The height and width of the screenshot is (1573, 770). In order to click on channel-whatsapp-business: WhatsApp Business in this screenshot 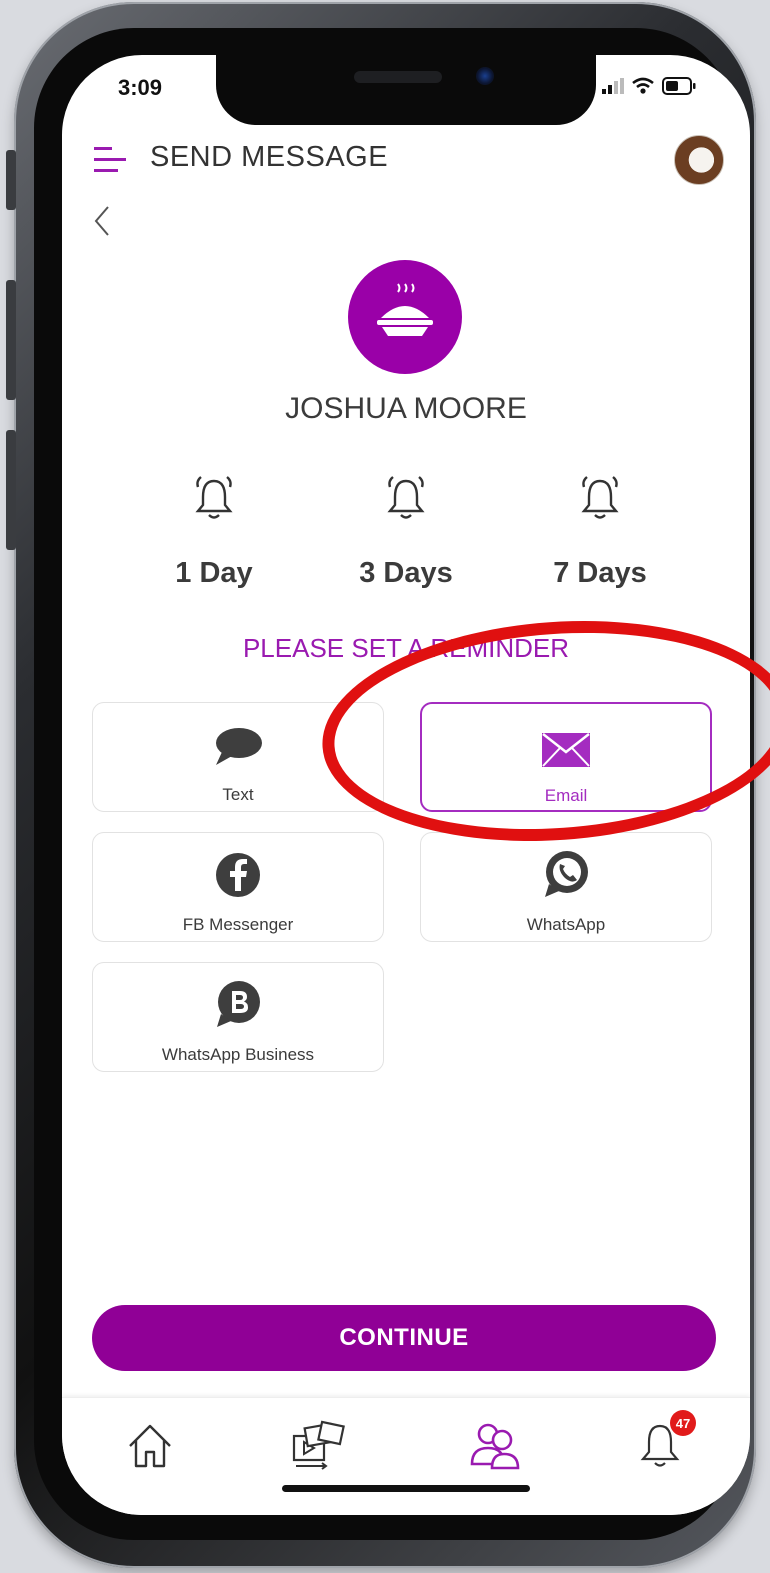, I will do `click(238, 1017)`.